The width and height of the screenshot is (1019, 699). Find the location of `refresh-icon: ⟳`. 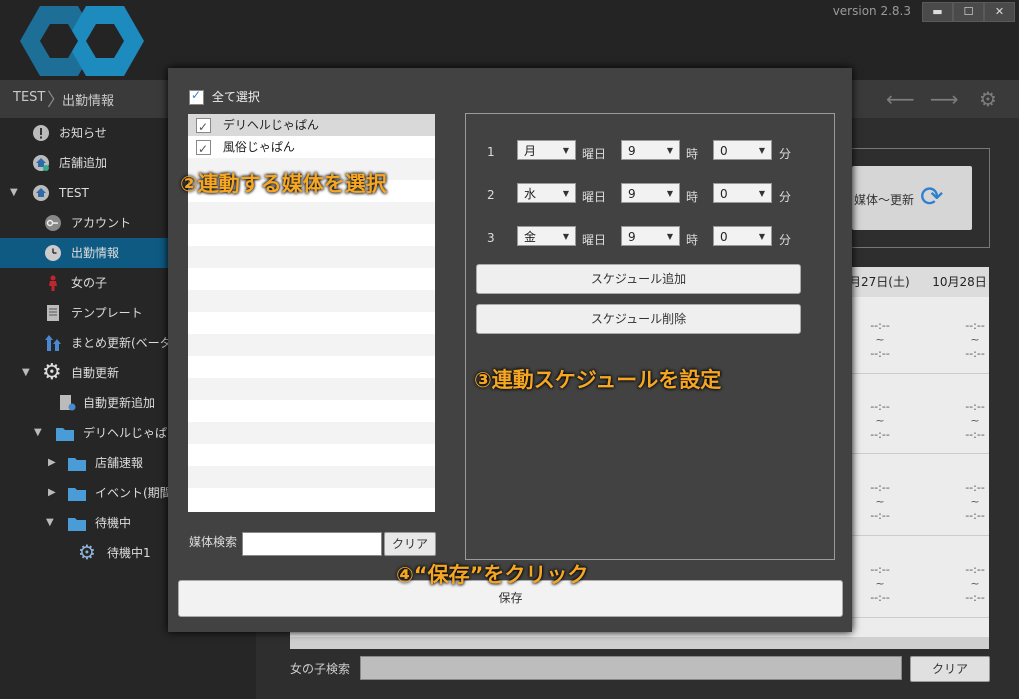

refresh-icon: ⟳ is located at coordinates (932, 196).